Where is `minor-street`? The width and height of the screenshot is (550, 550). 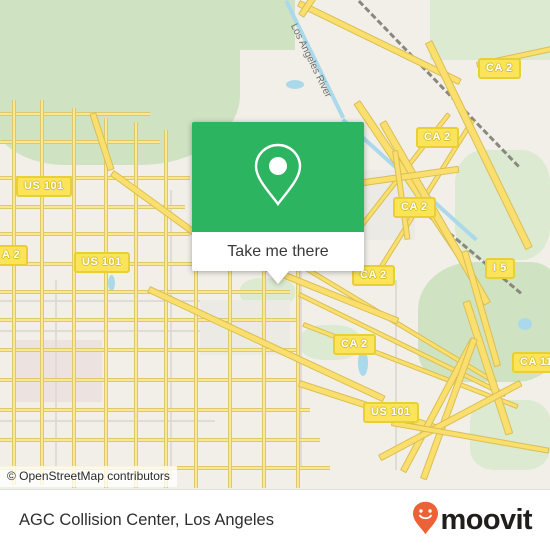 minor-street is located at coordinates (396, 375).